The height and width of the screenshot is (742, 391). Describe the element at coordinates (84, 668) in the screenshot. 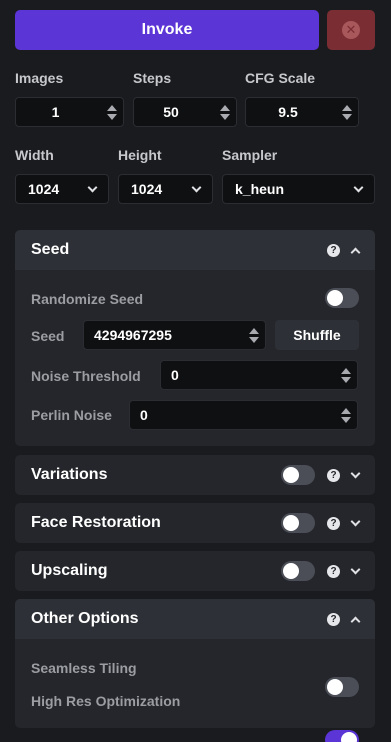

I see `seamless-tiling-label: Seamless Tiling` at that location.